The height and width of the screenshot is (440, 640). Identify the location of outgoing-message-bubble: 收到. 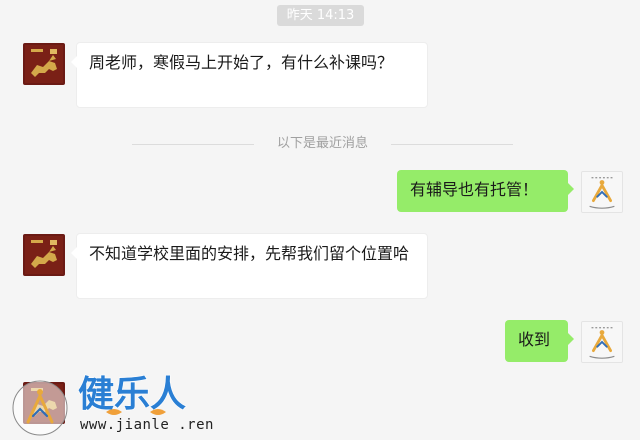
(539, 341).